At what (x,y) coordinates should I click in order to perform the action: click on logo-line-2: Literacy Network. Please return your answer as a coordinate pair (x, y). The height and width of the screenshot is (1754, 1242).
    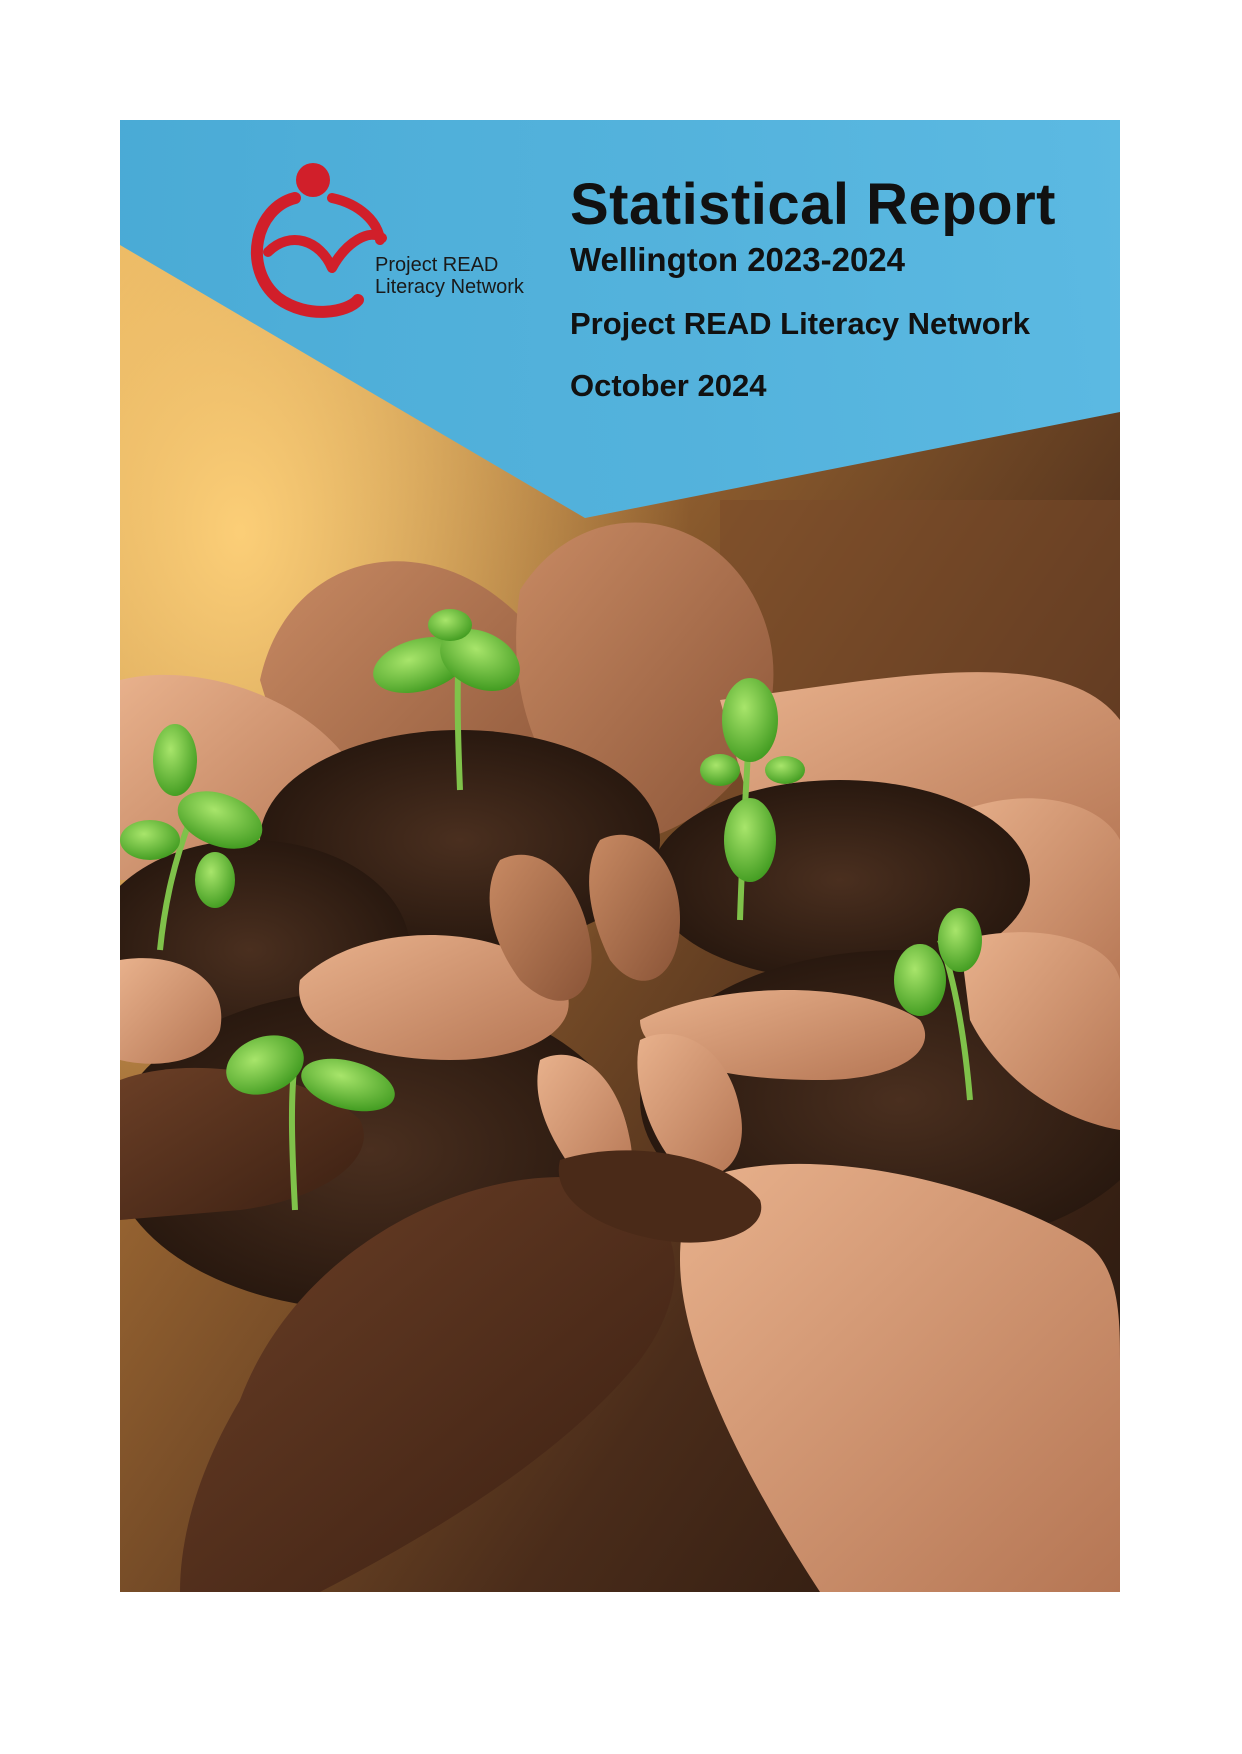
    Looking at the image, I should click on (449, 287).